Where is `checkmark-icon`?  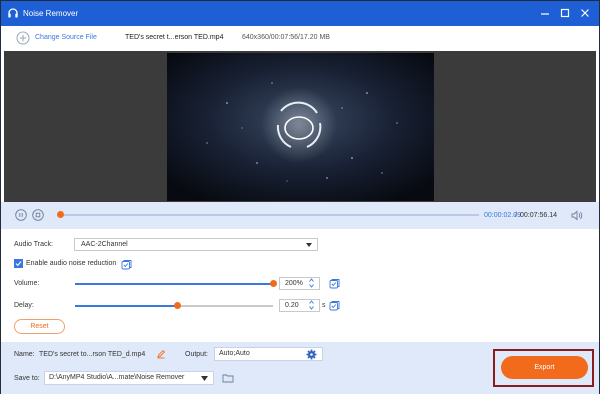
checkmark-icon is located at coordinates (18, 264).